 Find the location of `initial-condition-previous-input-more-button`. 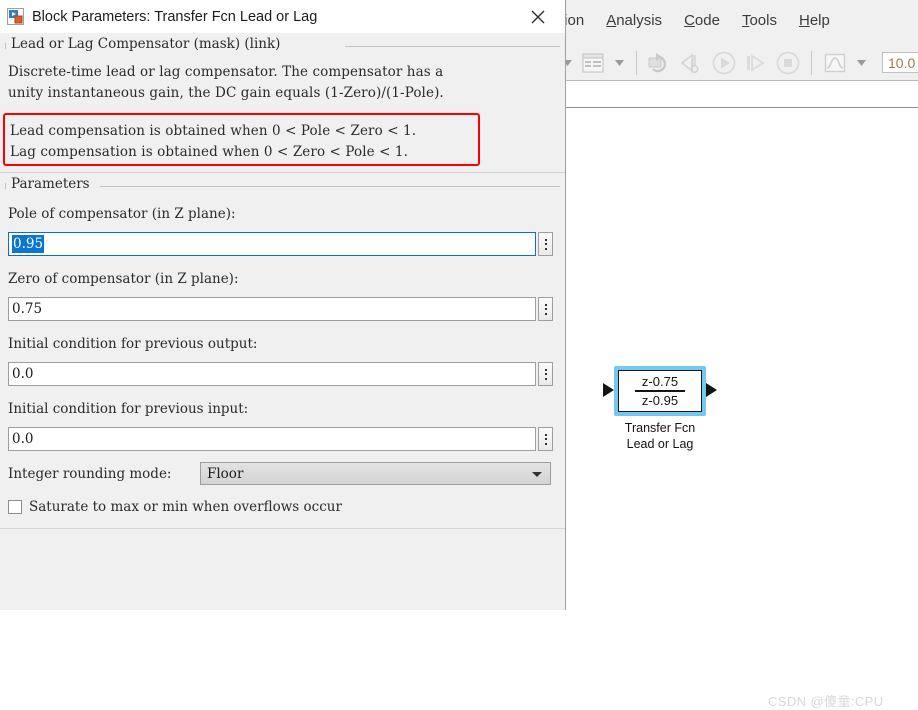

initial-condition-previous-input-more-button is located at coordinates (545, 439).